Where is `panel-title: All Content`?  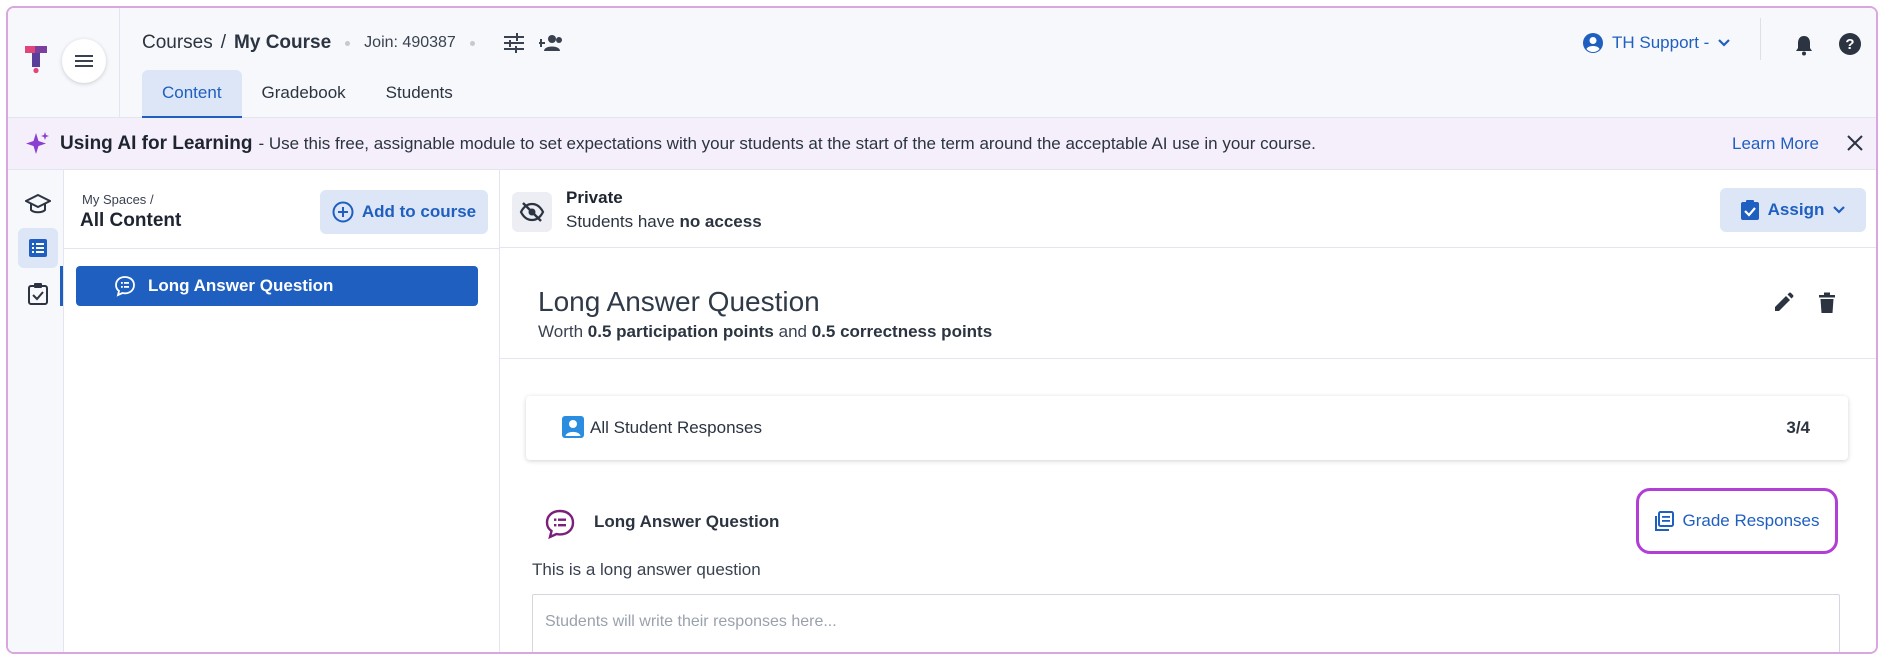 panel-title: All Content is located at coordinates (131, 220).